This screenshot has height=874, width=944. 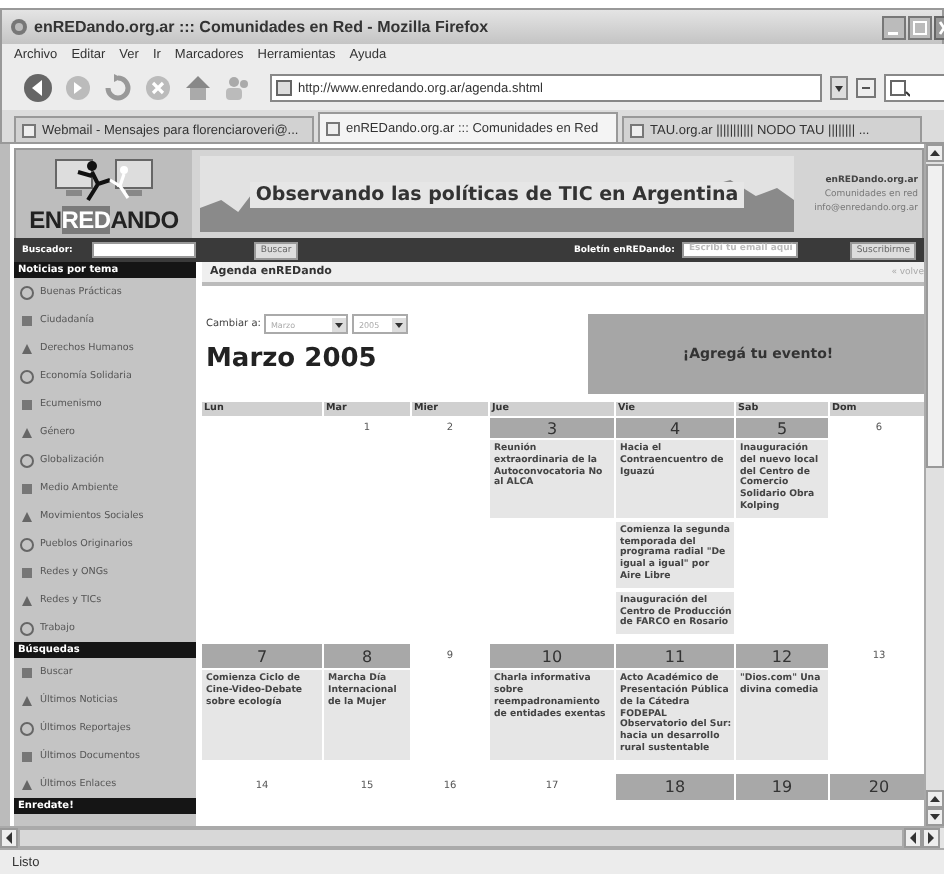 I want to click on calendar-date: 7, so click(x=262, y=656).